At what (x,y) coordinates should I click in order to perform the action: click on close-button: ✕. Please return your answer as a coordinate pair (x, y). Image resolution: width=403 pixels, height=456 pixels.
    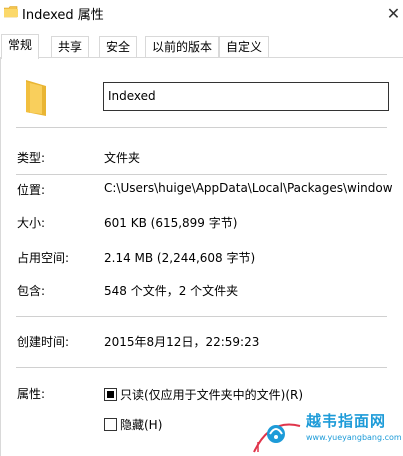
    Looking at the image, I should click on (393, 14).